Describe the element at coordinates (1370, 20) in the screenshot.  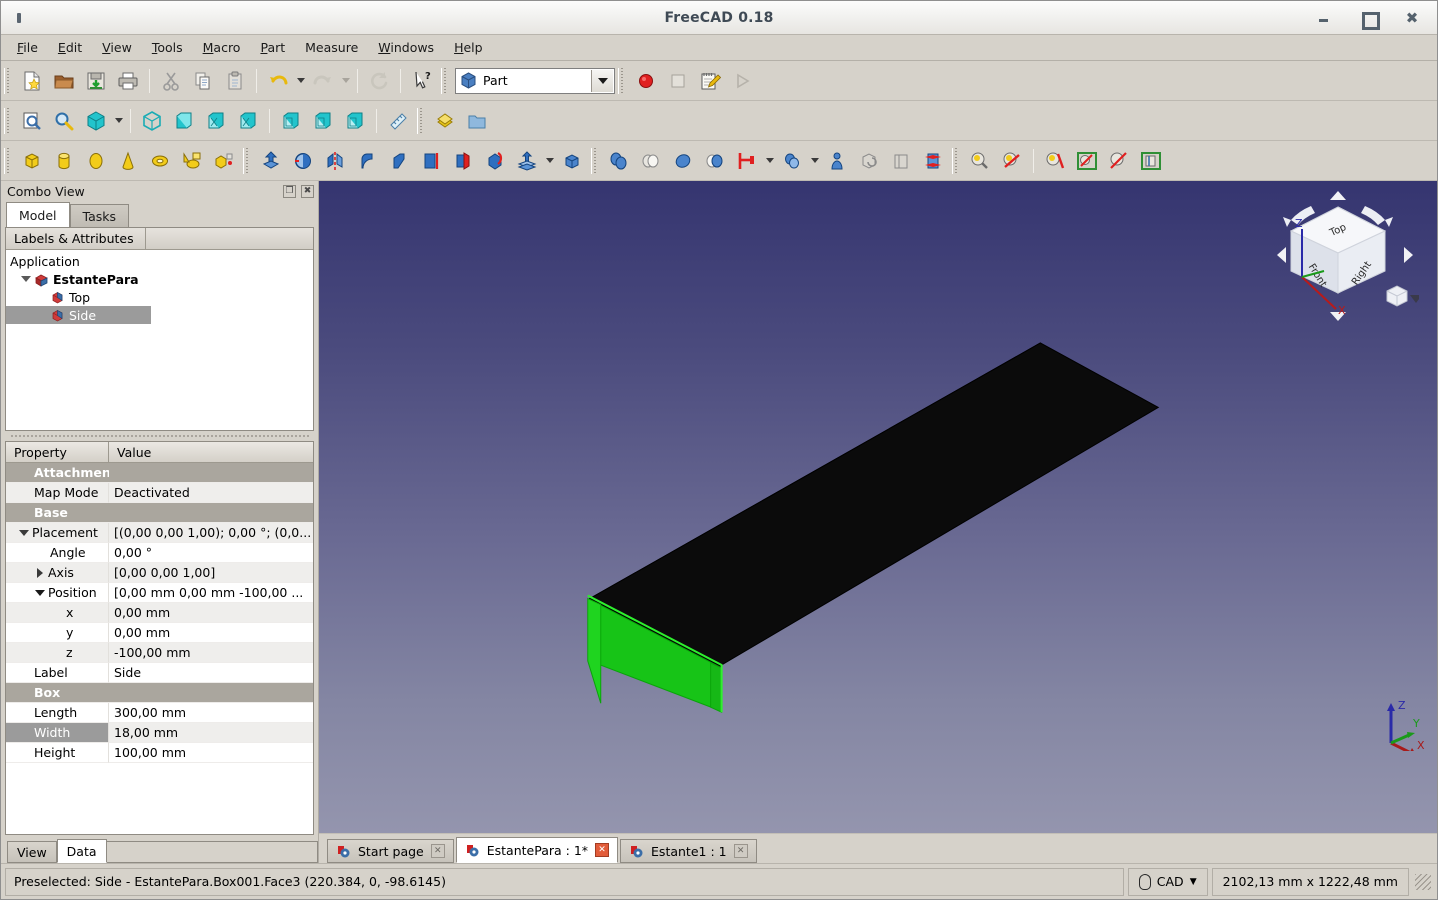
I see `maximize-button` at that location.